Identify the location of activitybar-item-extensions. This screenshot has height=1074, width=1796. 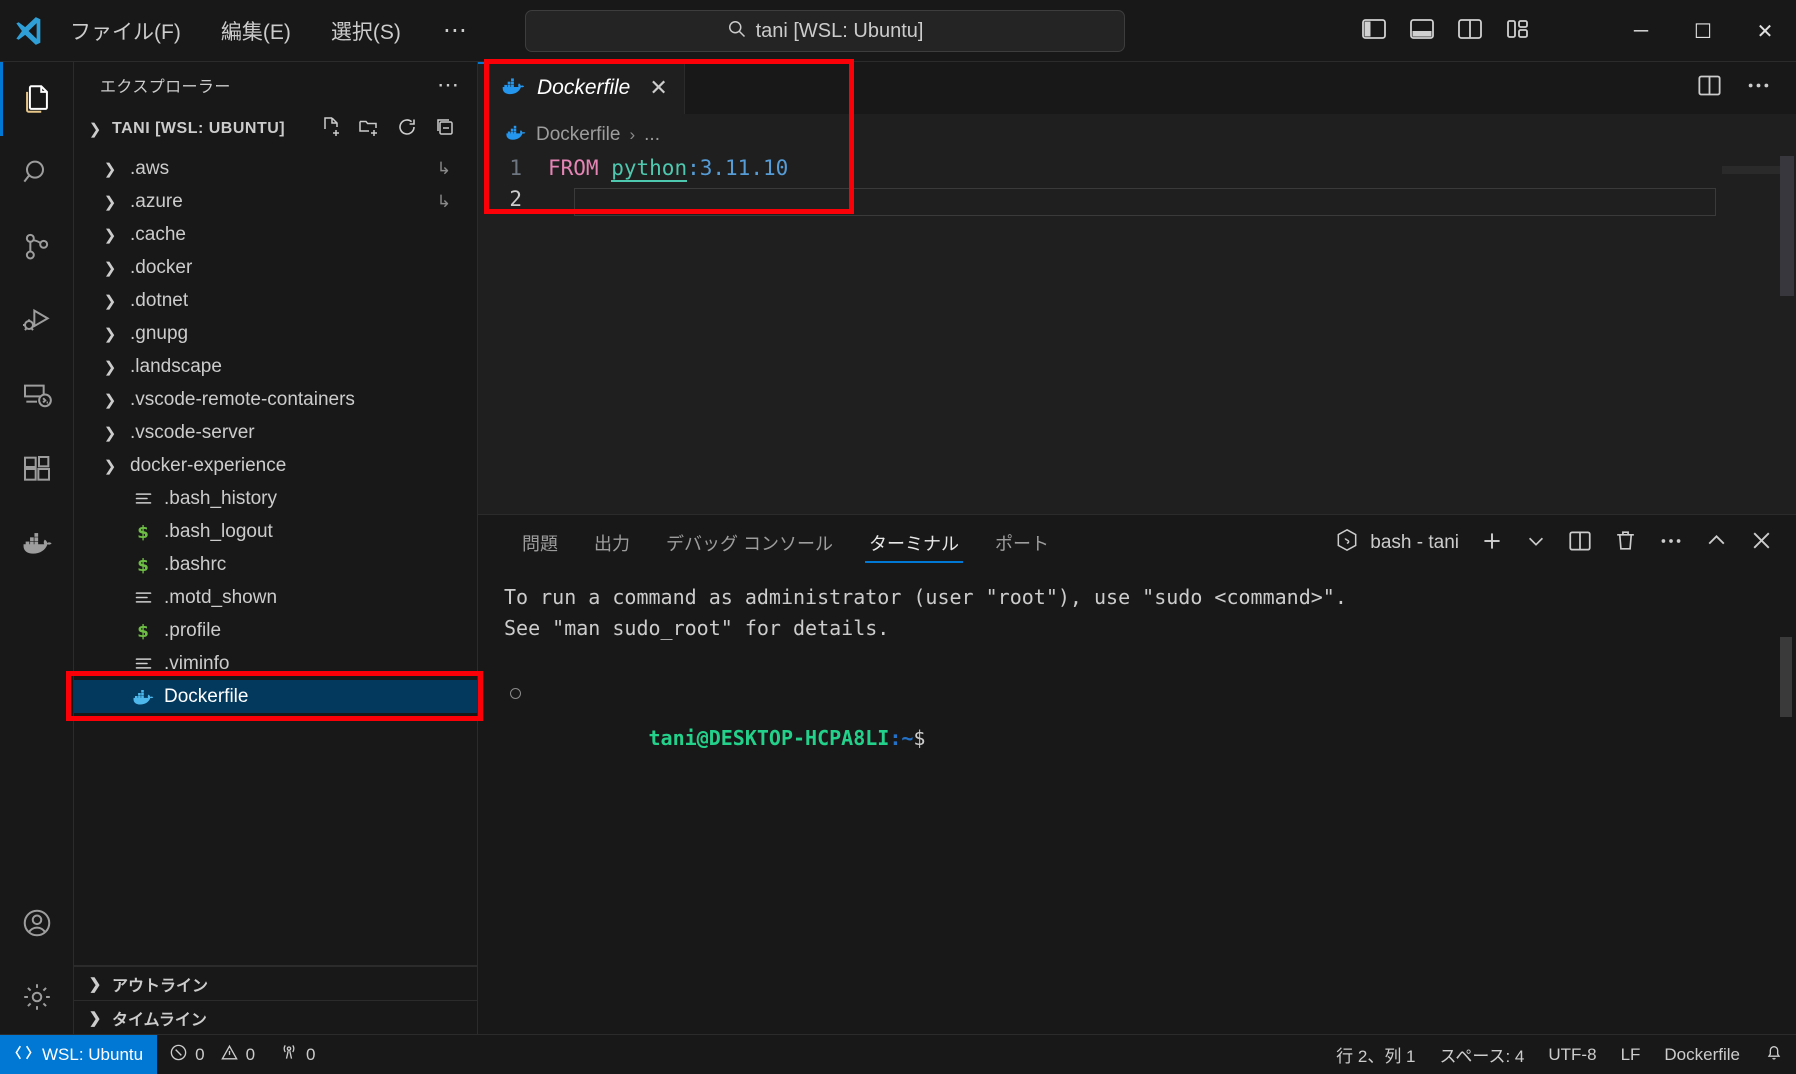
(37, 469).